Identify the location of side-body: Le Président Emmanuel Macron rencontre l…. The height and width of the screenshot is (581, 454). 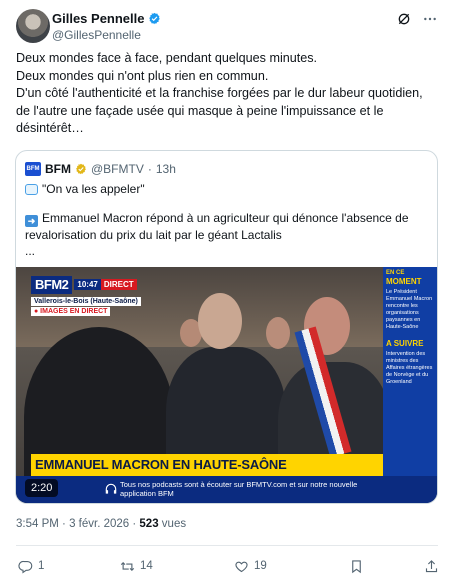
(409, 309).